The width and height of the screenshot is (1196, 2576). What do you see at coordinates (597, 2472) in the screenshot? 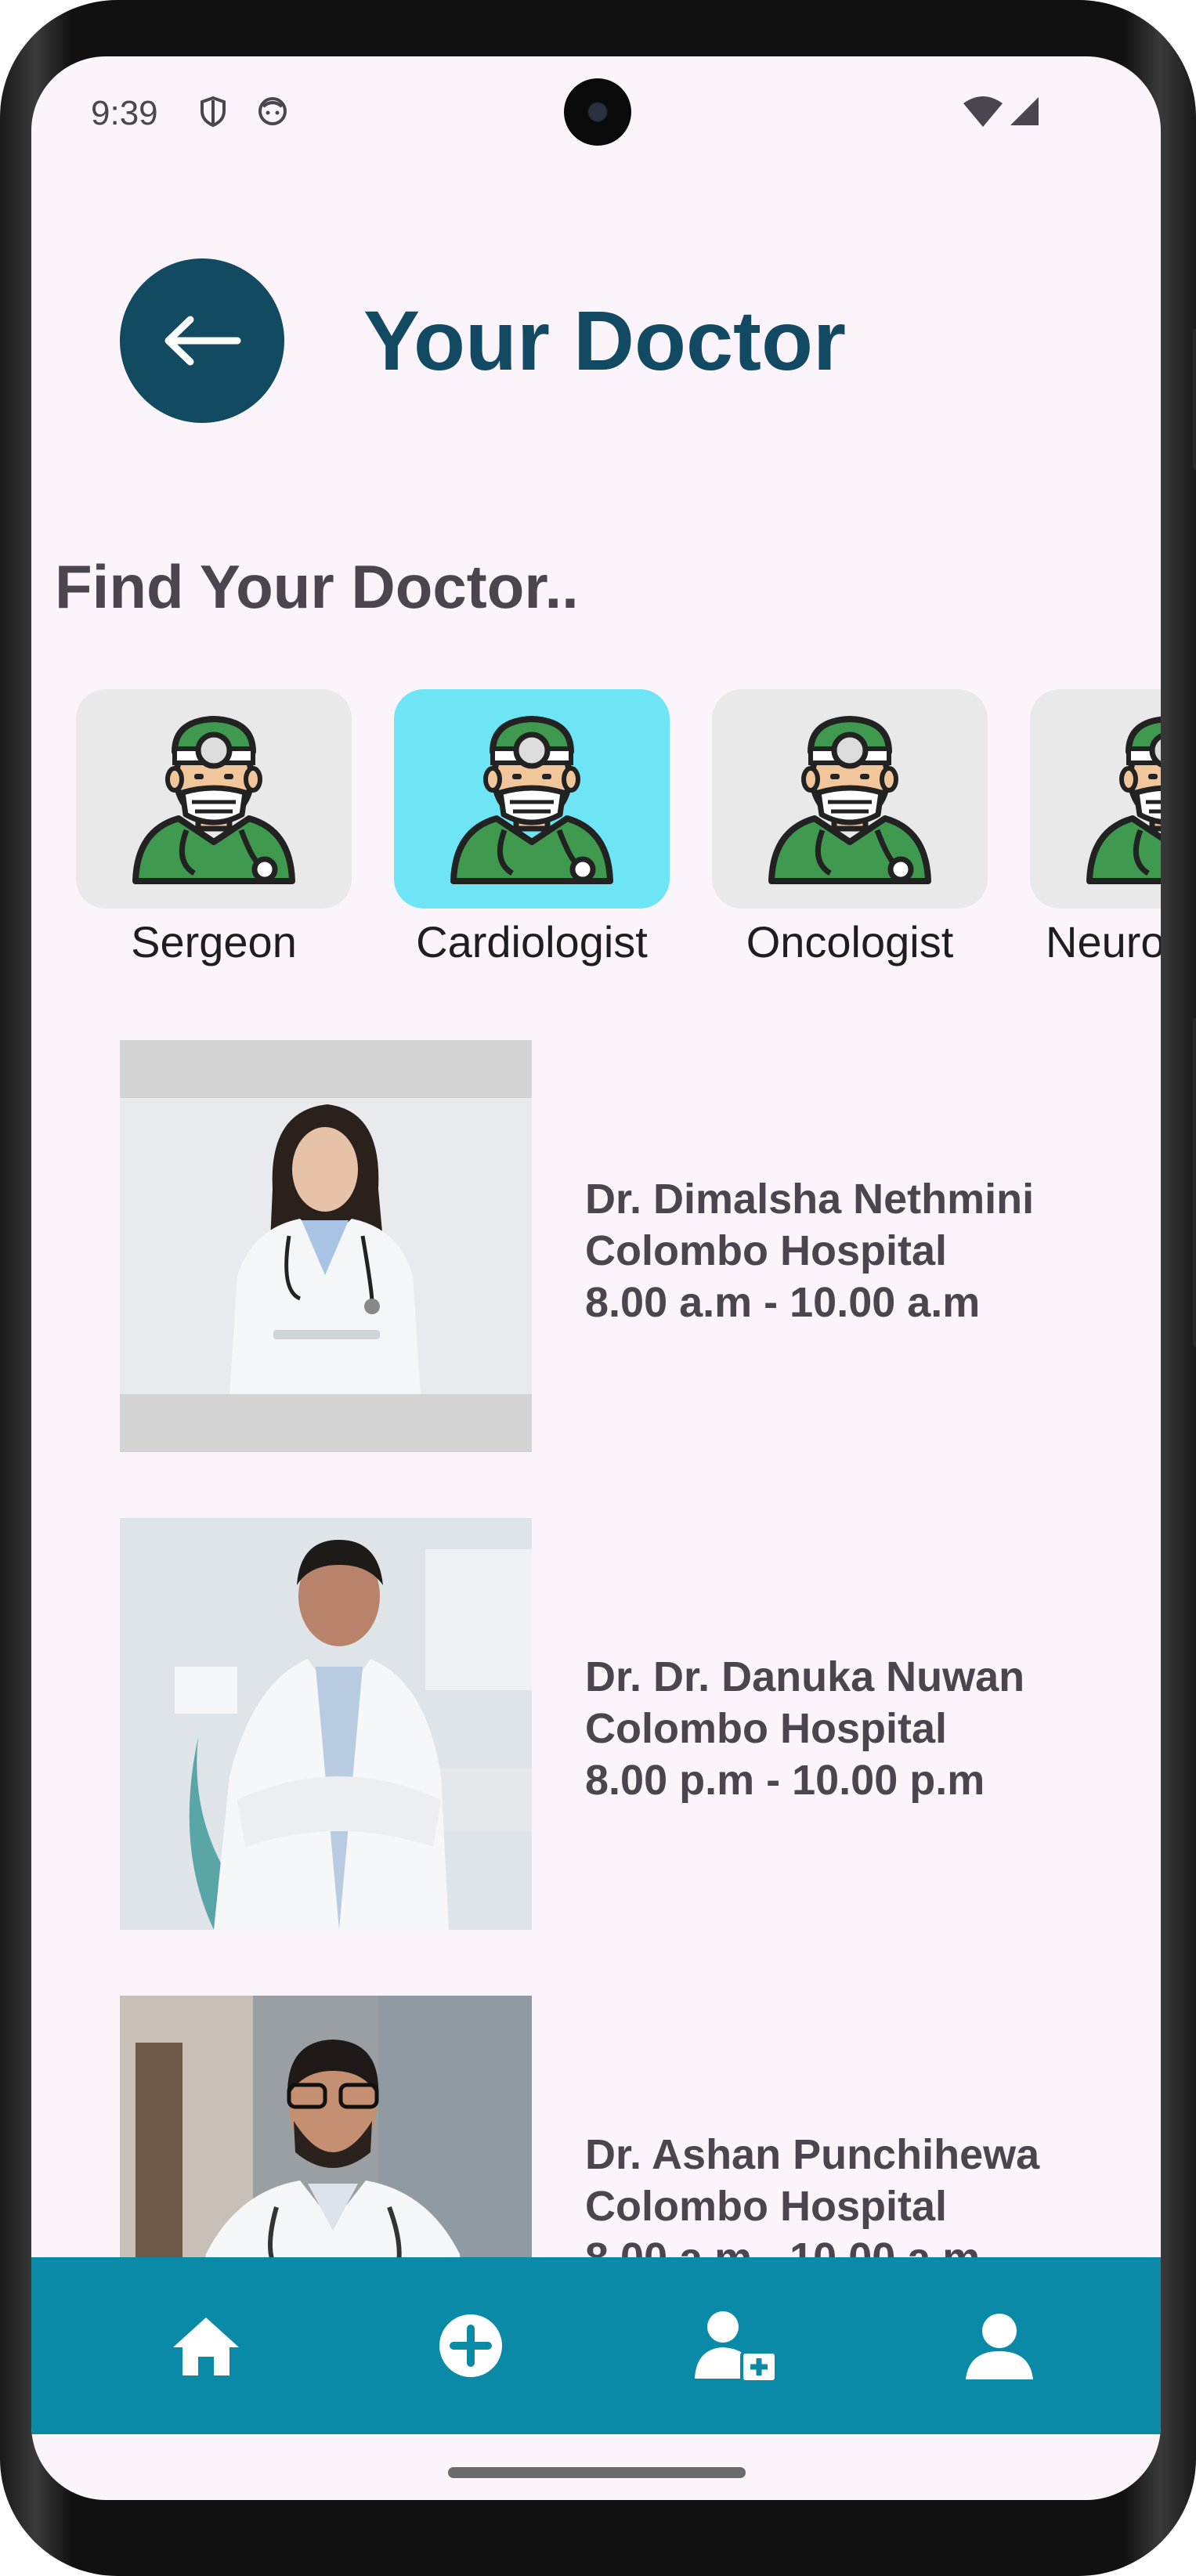
I see `home-indicator` at bounding box center [597, 2472].